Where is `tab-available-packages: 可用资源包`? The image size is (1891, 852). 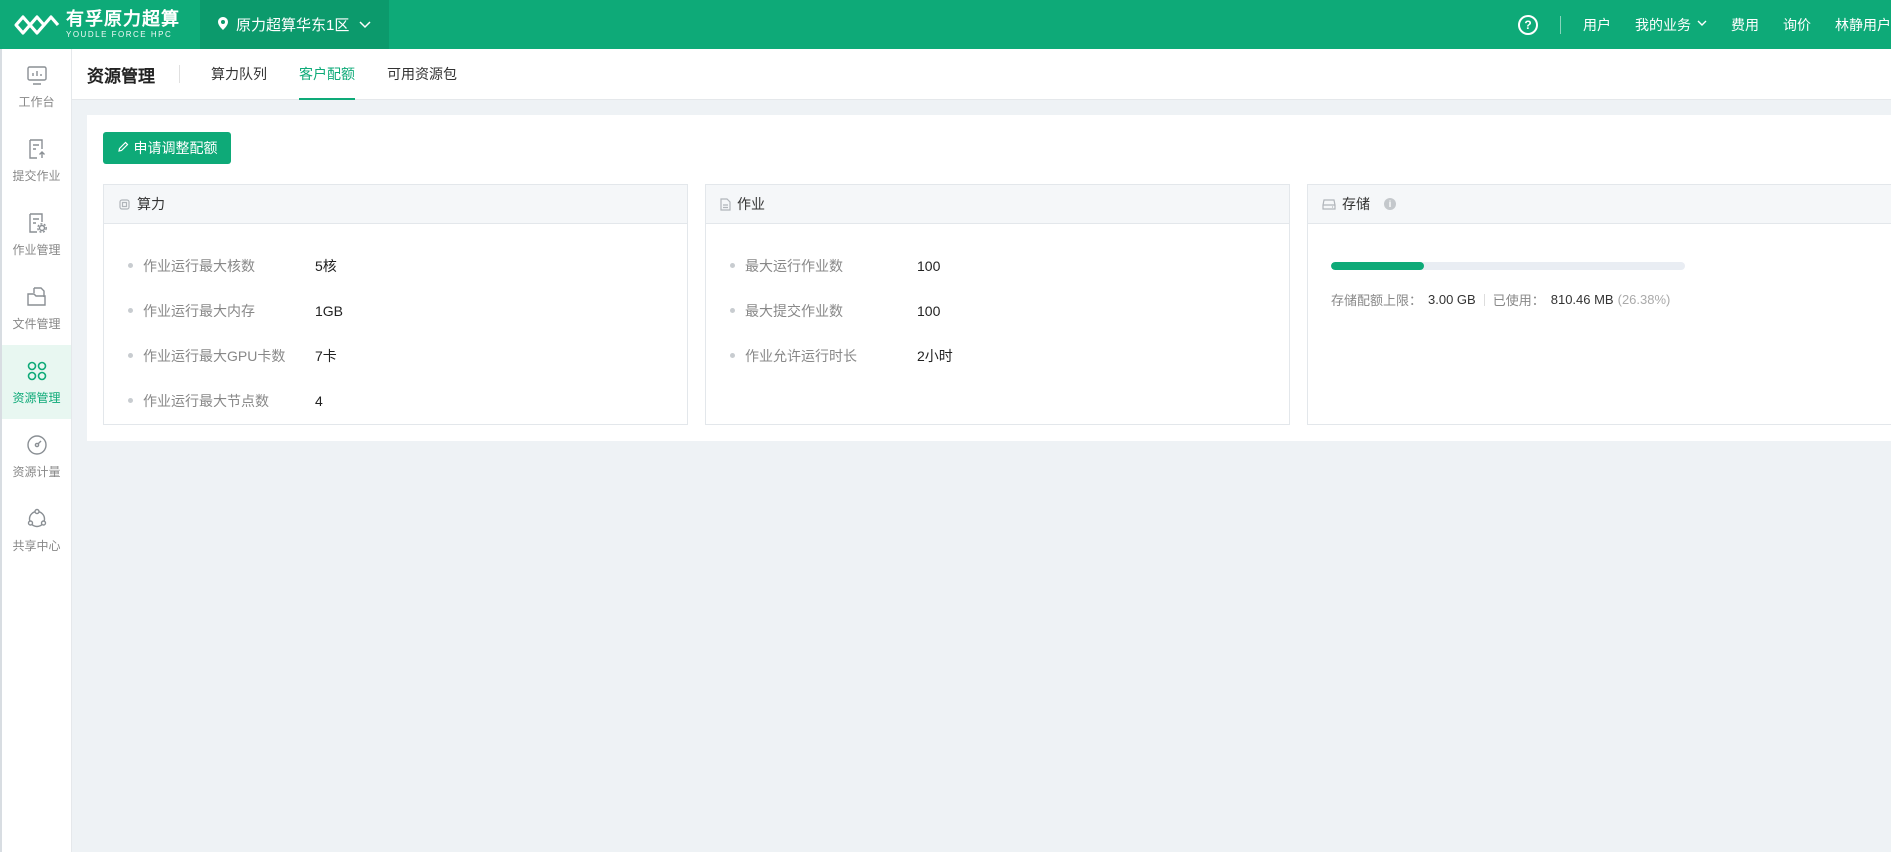 tab-available-packages: 可用资源包 is located at coordinates (422, 74).